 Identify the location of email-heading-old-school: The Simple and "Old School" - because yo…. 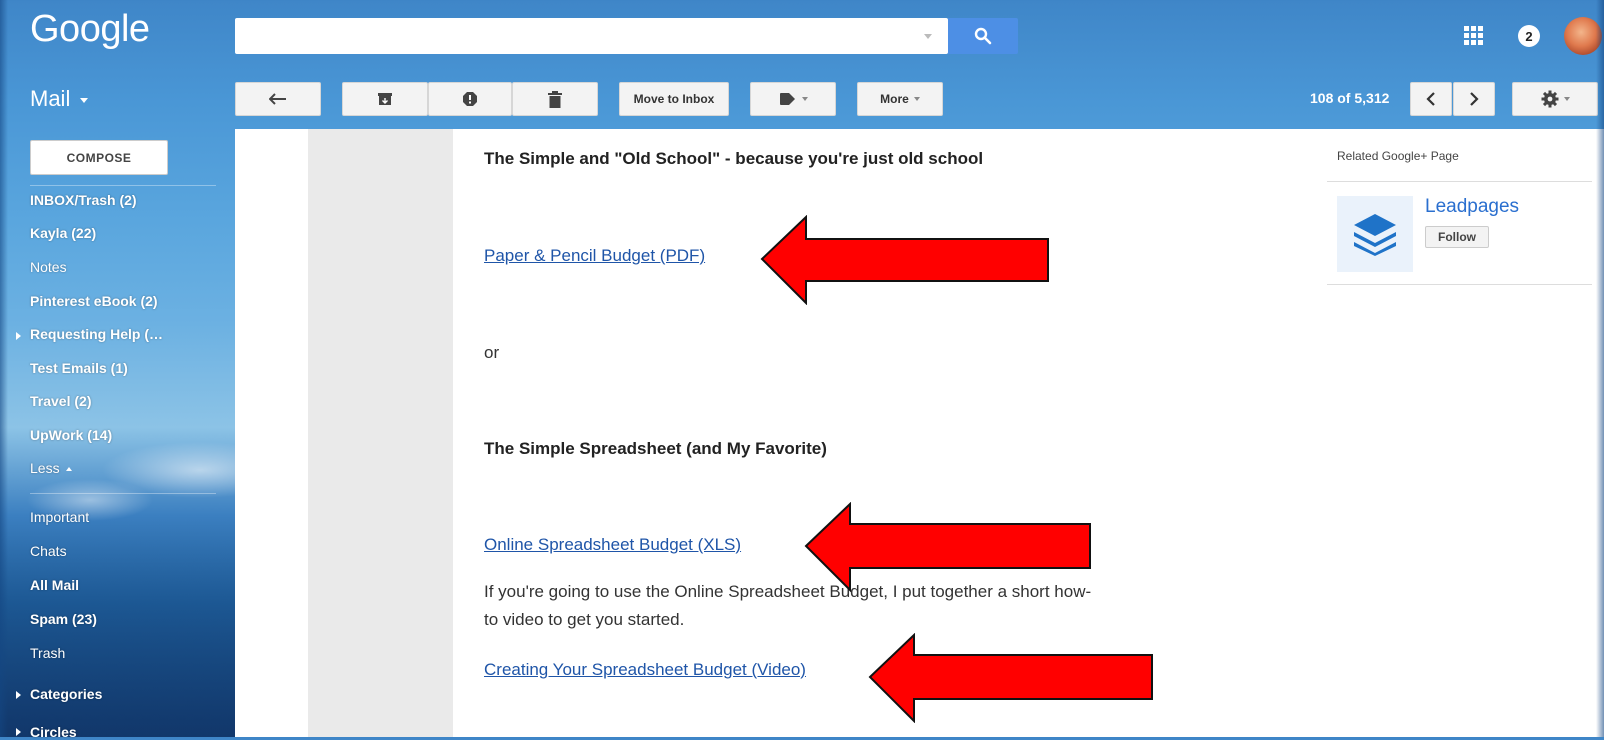
(734, 158).